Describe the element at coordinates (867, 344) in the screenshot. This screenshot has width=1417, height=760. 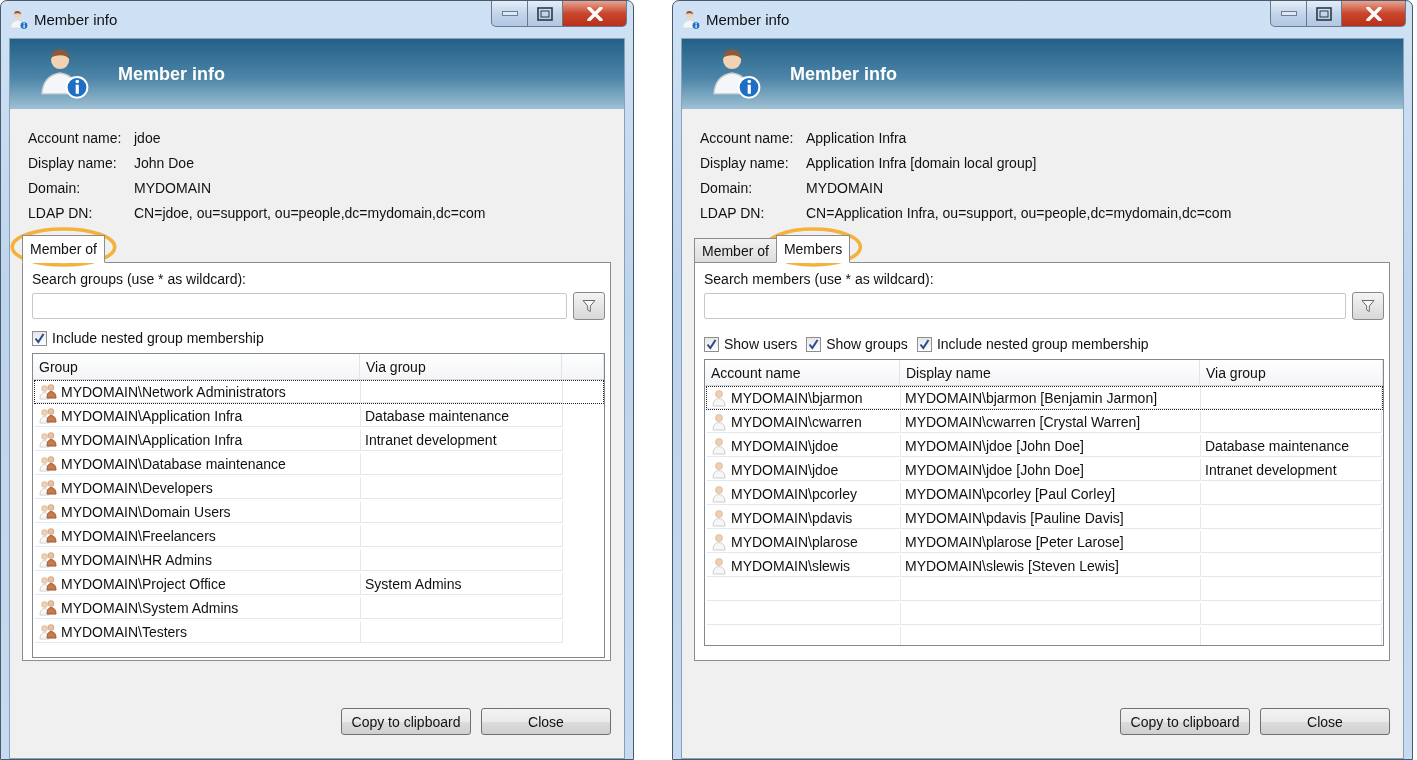
I see `checkbox-label: Show groups` at that location.